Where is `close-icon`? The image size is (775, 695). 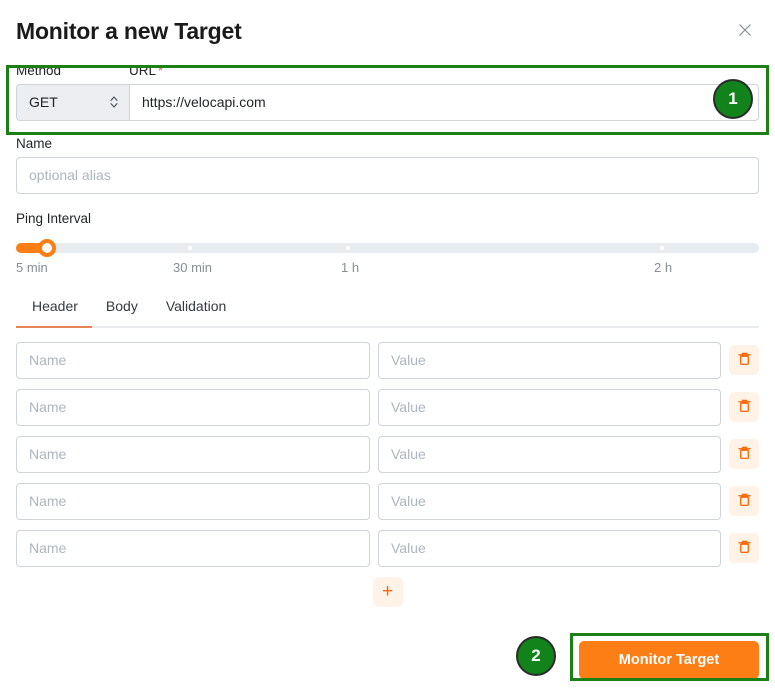 close-icon is located at coordinates (745, 30).